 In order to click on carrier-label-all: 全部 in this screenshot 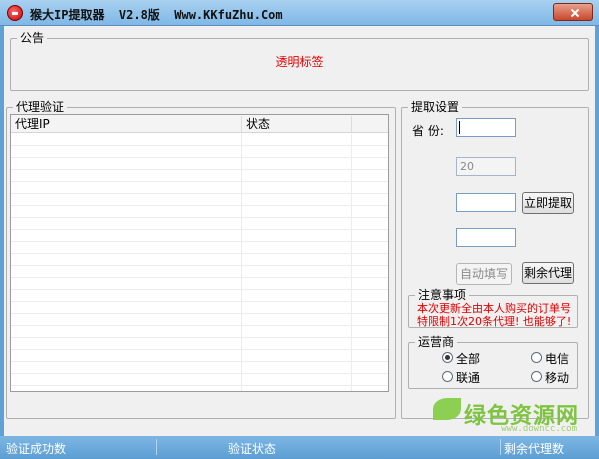, I will do `click(468, 358)`.